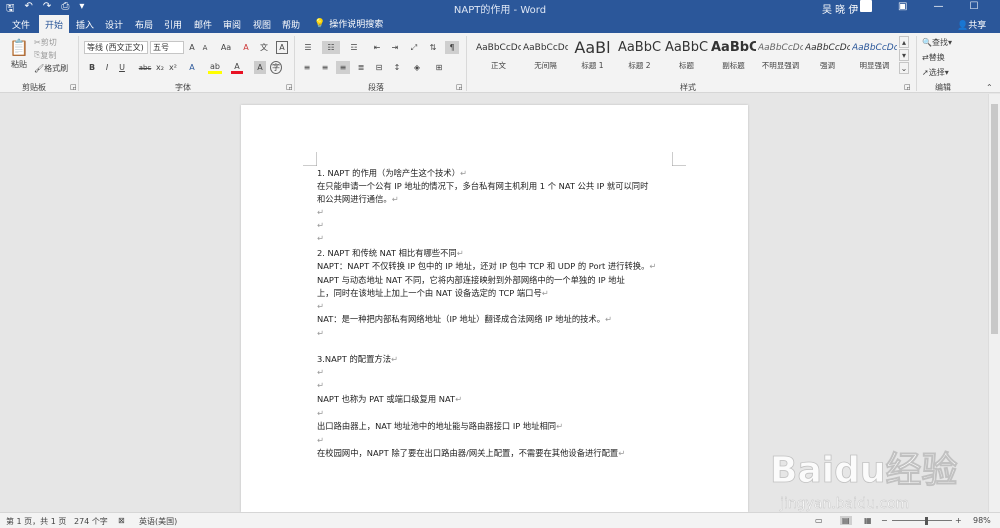  I want to click on font-name-combo: 等线 (西文正文), so click(116, 47).